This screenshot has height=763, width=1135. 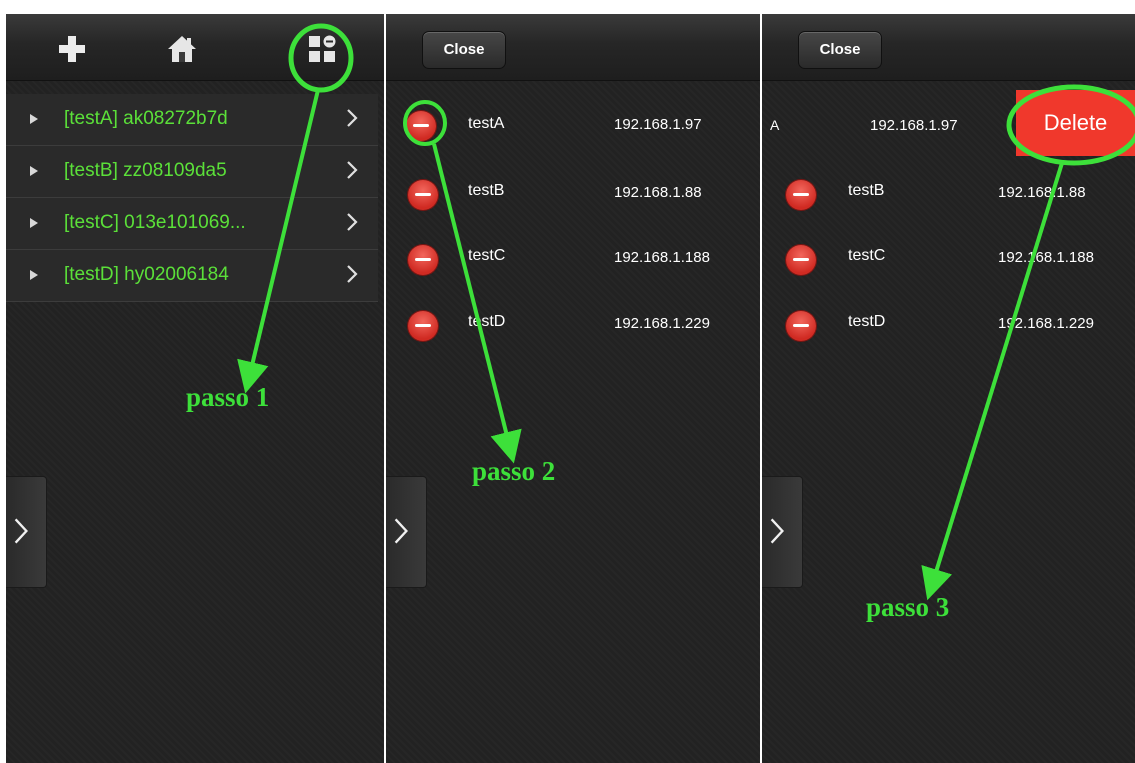 I want to click on tree-row-testD: [testD] hy02006184, so click(x=192, y=276).